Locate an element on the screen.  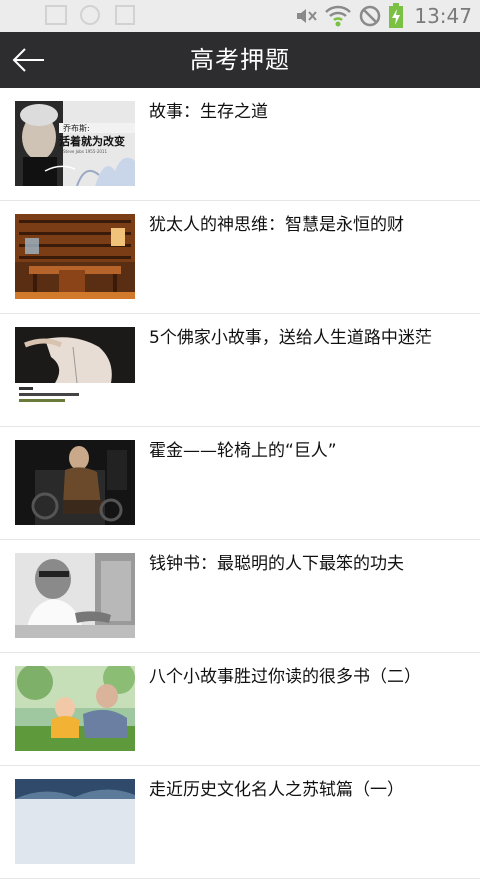
status-time: 13:47 is located at coordinates (443, 16).